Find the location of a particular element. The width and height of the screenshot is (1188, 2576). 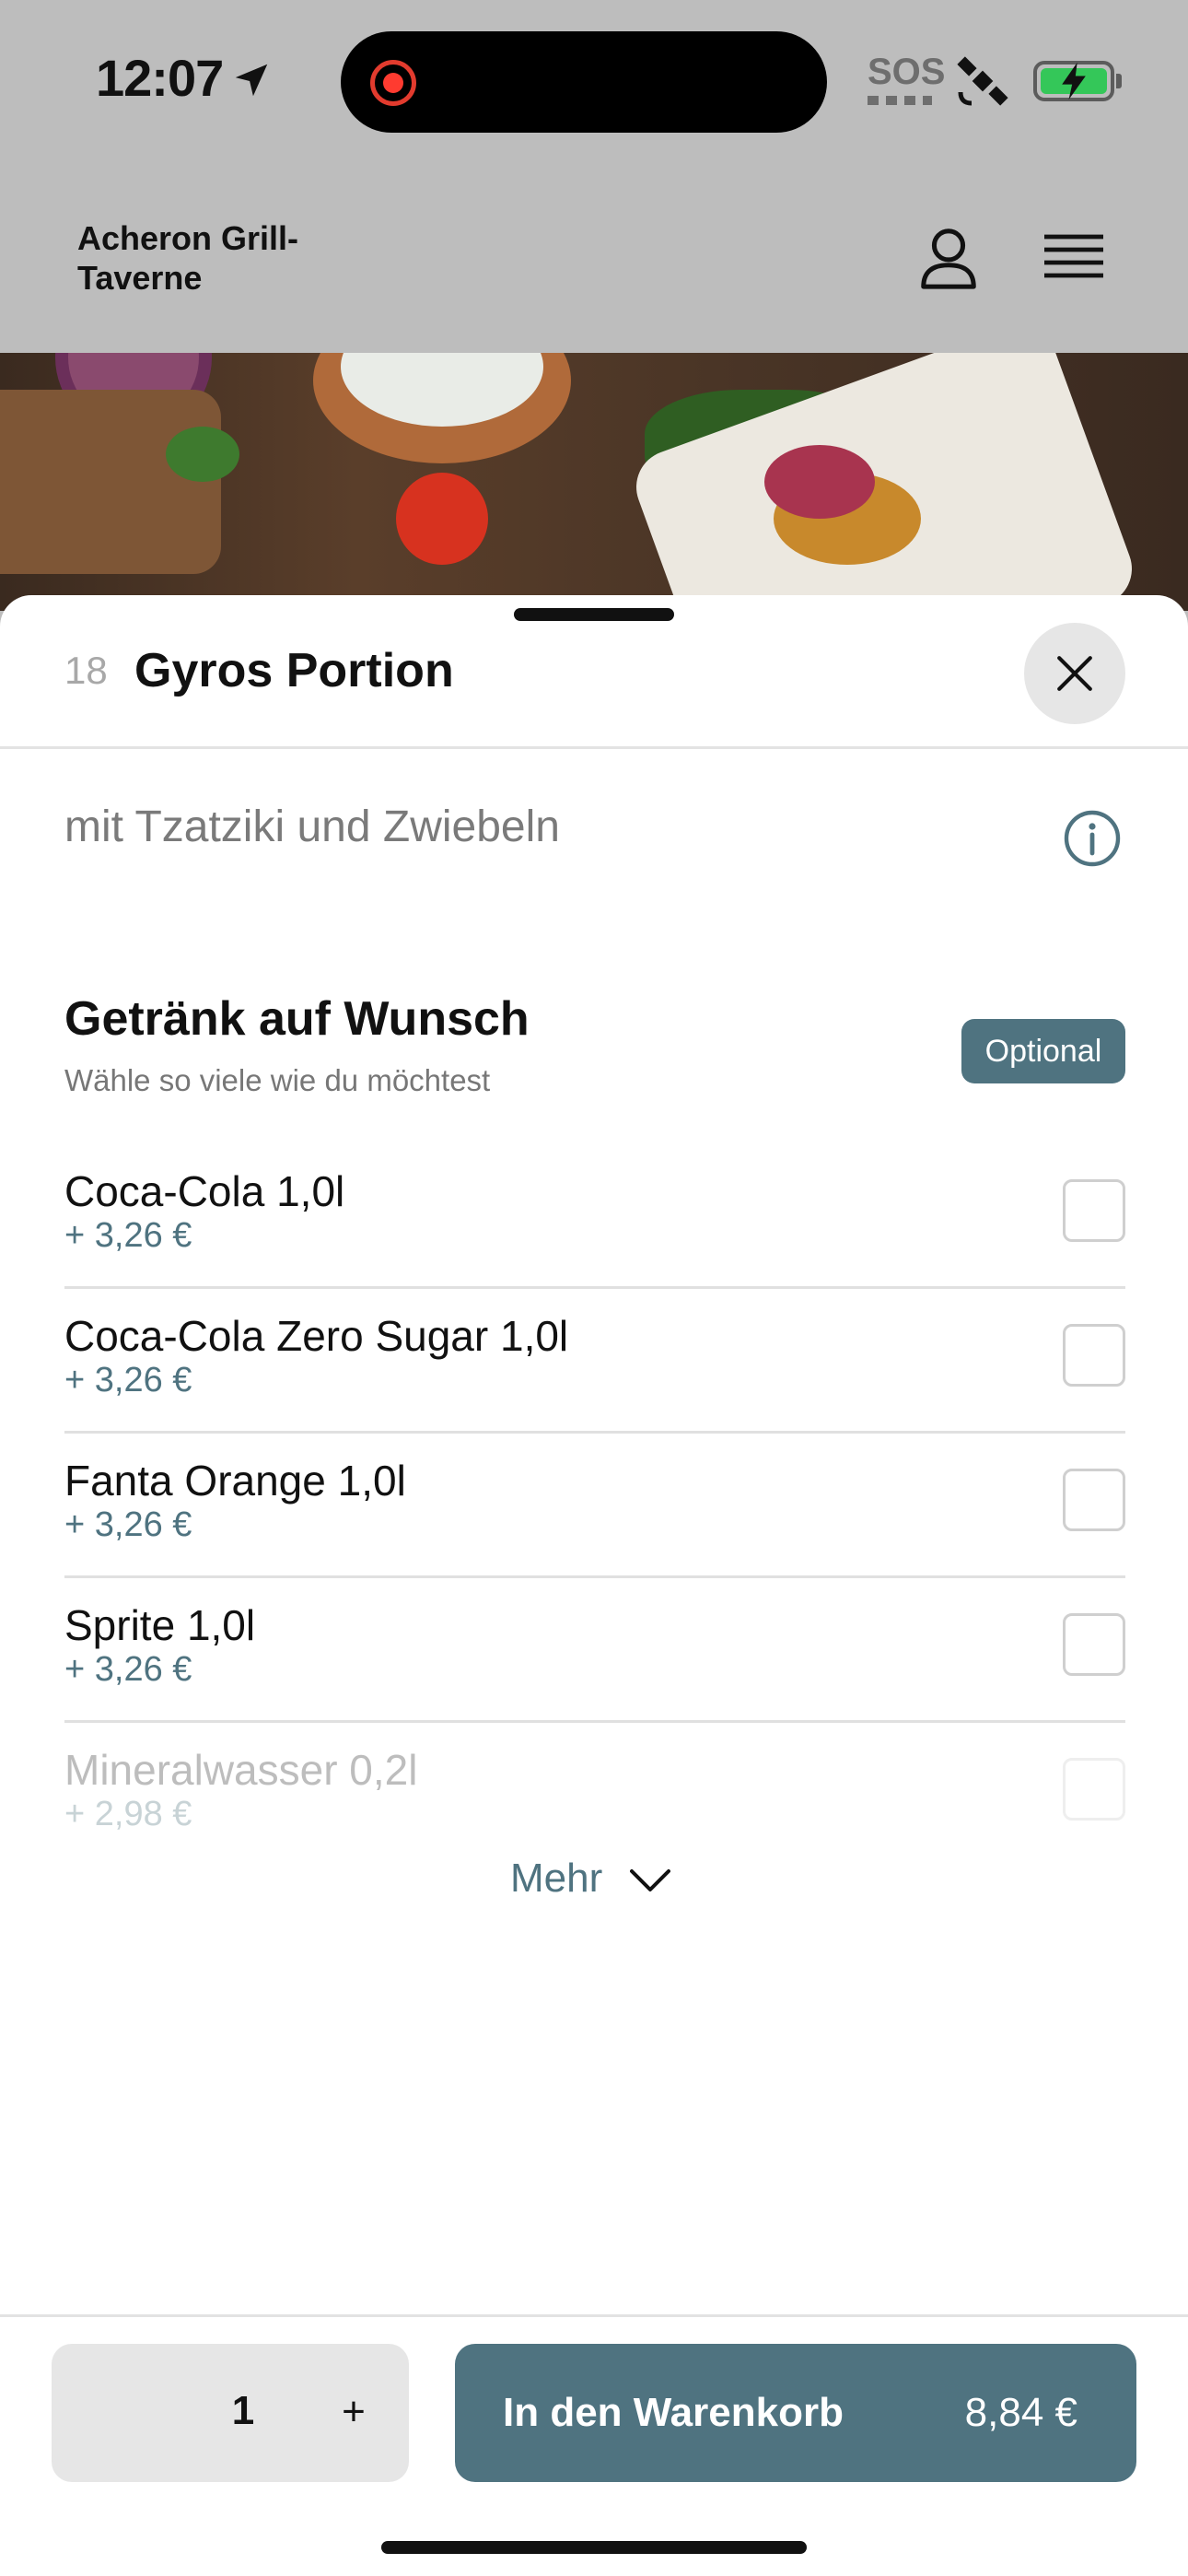

option-price: + 2,98 € is located at coordinates (128, 1814).